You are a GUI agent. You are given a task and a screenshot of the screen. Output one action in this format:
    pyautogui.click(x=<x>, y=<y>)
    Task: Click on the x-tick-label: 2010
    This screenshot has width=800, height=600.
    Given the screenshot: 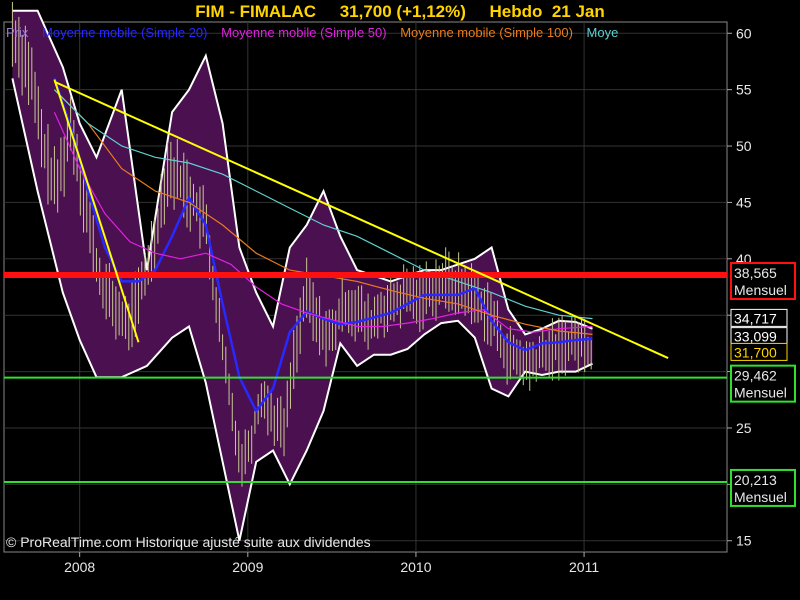 What is the action you would take?
    pyautogui.click(x=415, y=567)
    